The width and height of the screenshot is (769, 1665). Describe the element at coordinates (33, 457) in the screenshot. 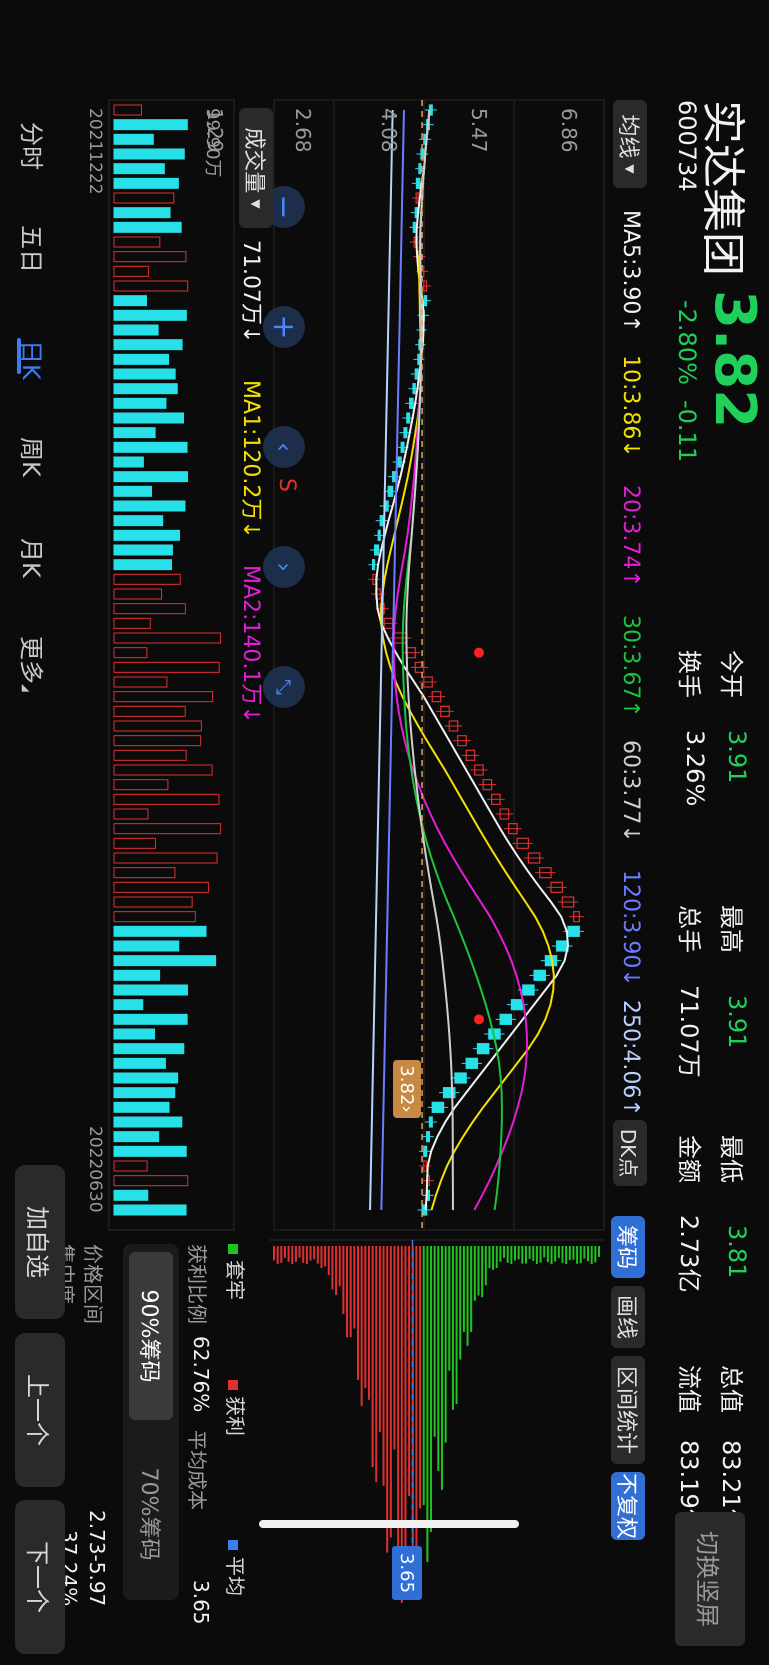

I see `tab-weekly-k: 周K` at that location.